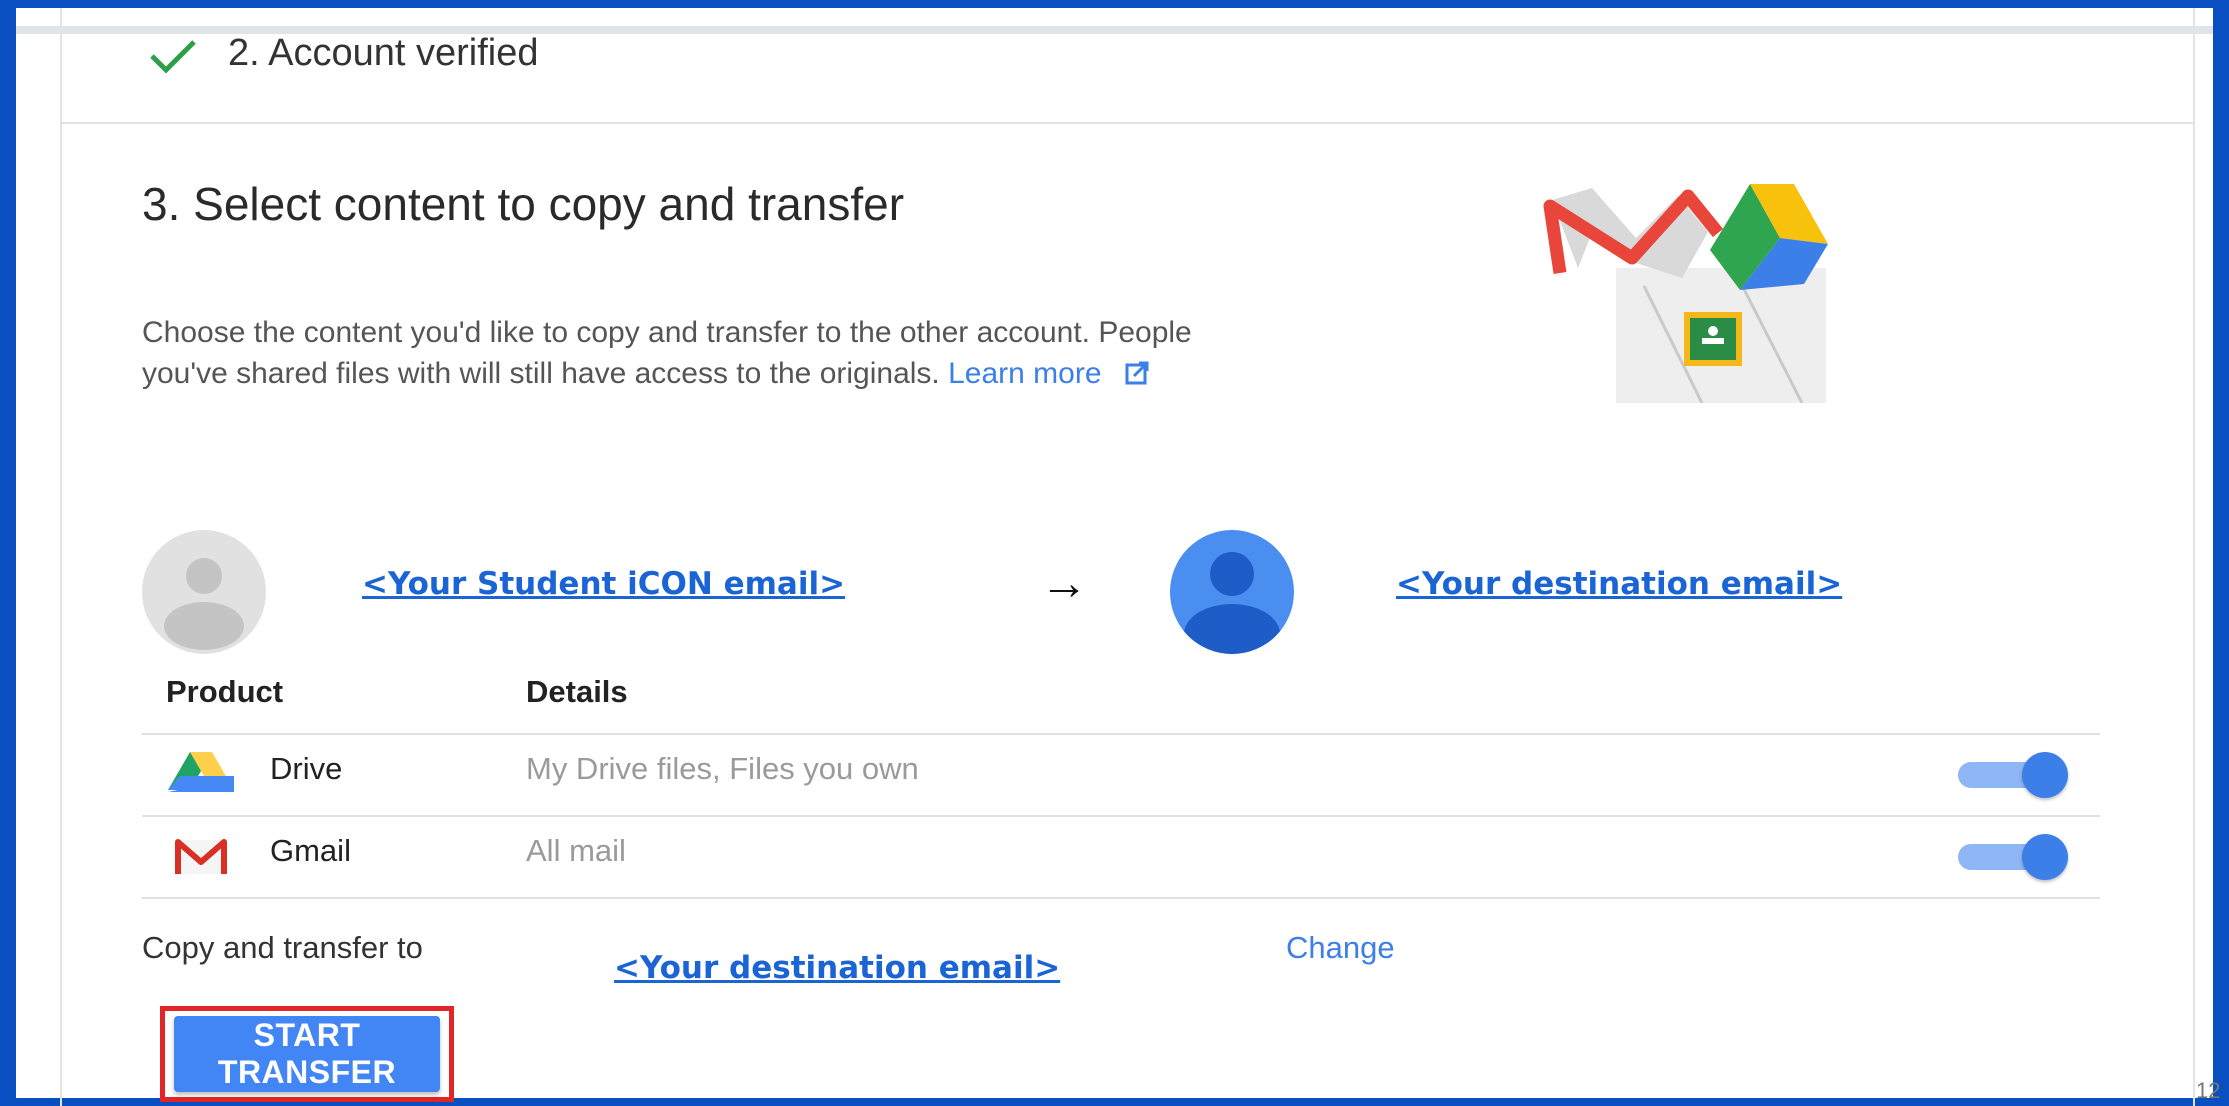 The height and width of the screenshot is (1106, 2229). Describe the element at coordinates (576, 850) in the screenshot. I see `product-details-gmail: All mail` at that location.